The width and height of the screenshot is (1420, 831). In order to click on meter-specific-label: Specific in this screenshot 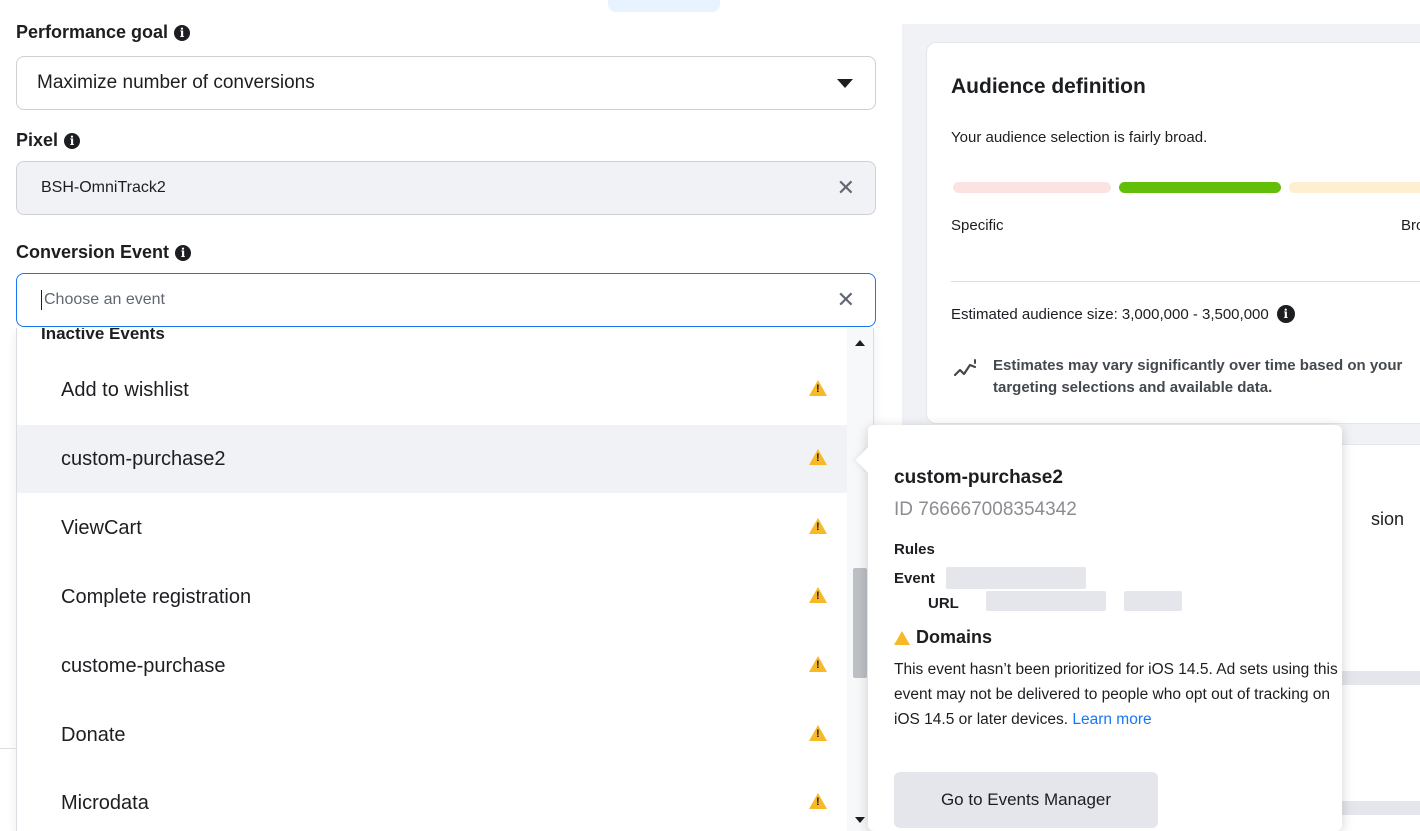, I will do `click(977, 225)`.